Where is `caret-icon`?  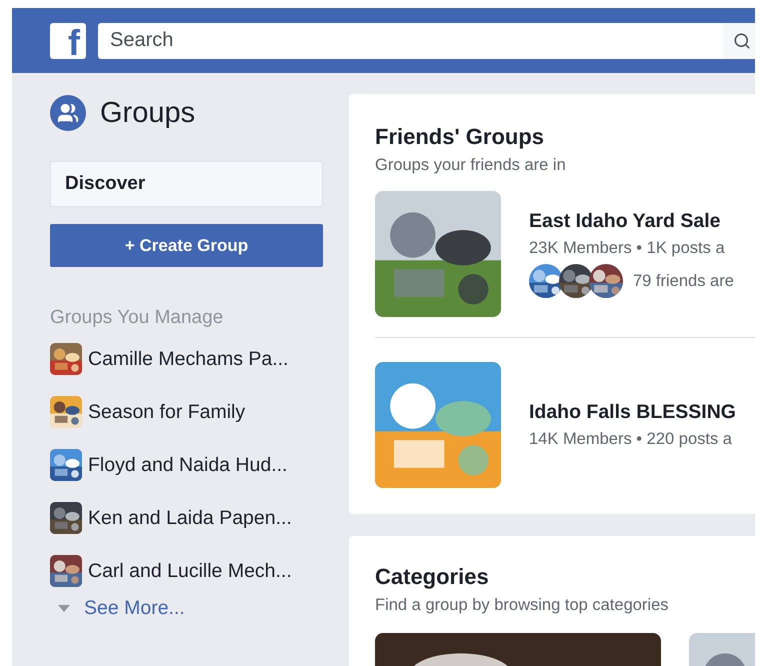 caret-icon is located at coordinates (64, 608).